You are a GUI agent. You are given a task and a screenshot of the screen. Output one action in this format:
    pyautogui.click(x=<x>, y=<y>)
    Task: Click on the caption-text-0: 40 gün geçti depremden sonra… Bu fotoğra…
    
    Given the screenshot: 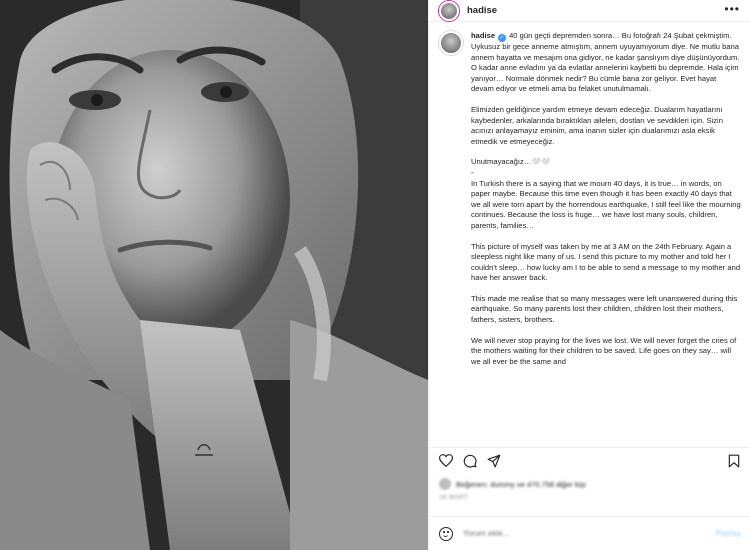 What is the action you would take?
    pyautogui.click(x=605, y=62)
    